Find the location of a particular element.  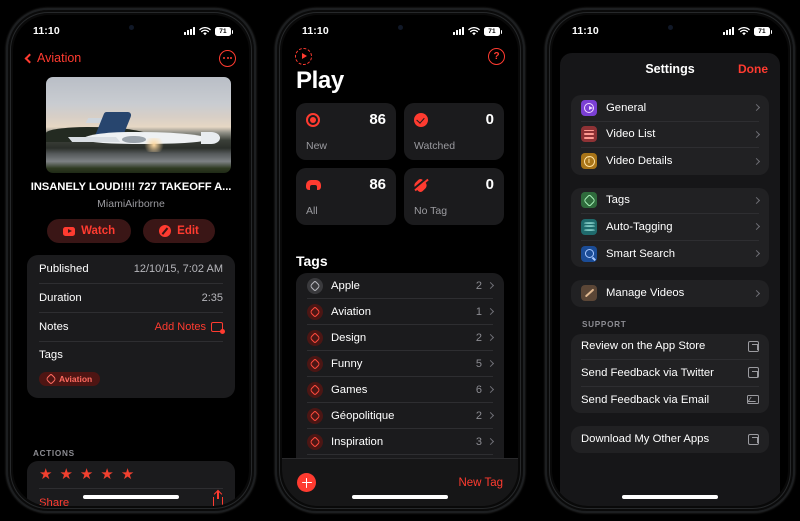

settings-row-label: Send Feedback via Twitter is located at coordinates (647, 372).